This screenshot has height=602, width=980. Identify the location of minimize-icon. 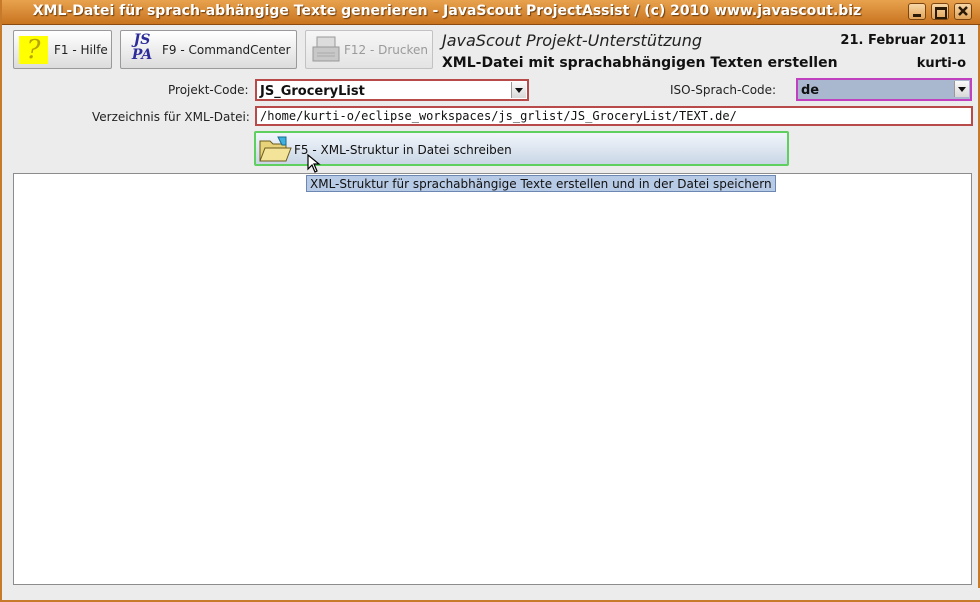
(917, 15).